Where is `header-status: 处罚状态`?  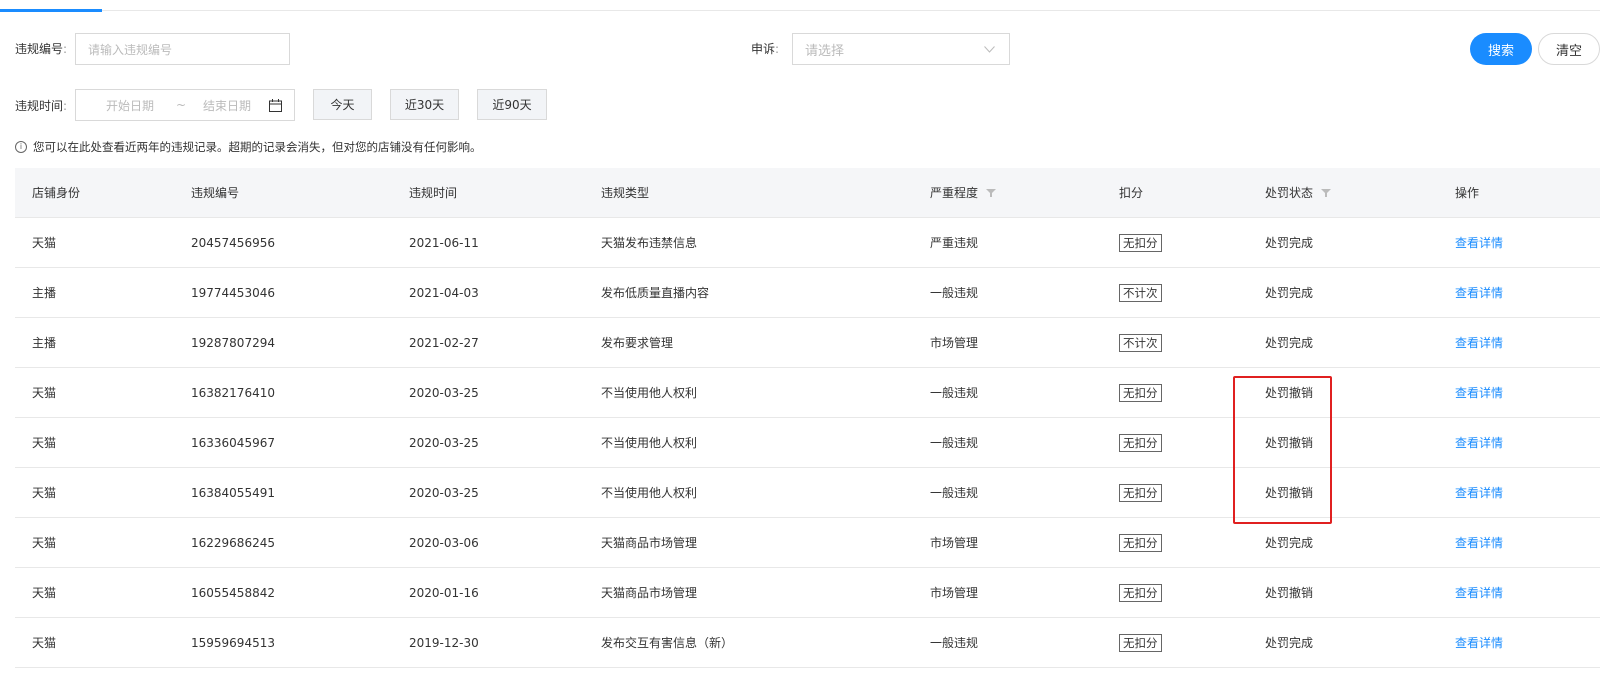 header-status: 处罚状态 is located at coordinates (1298, 192).